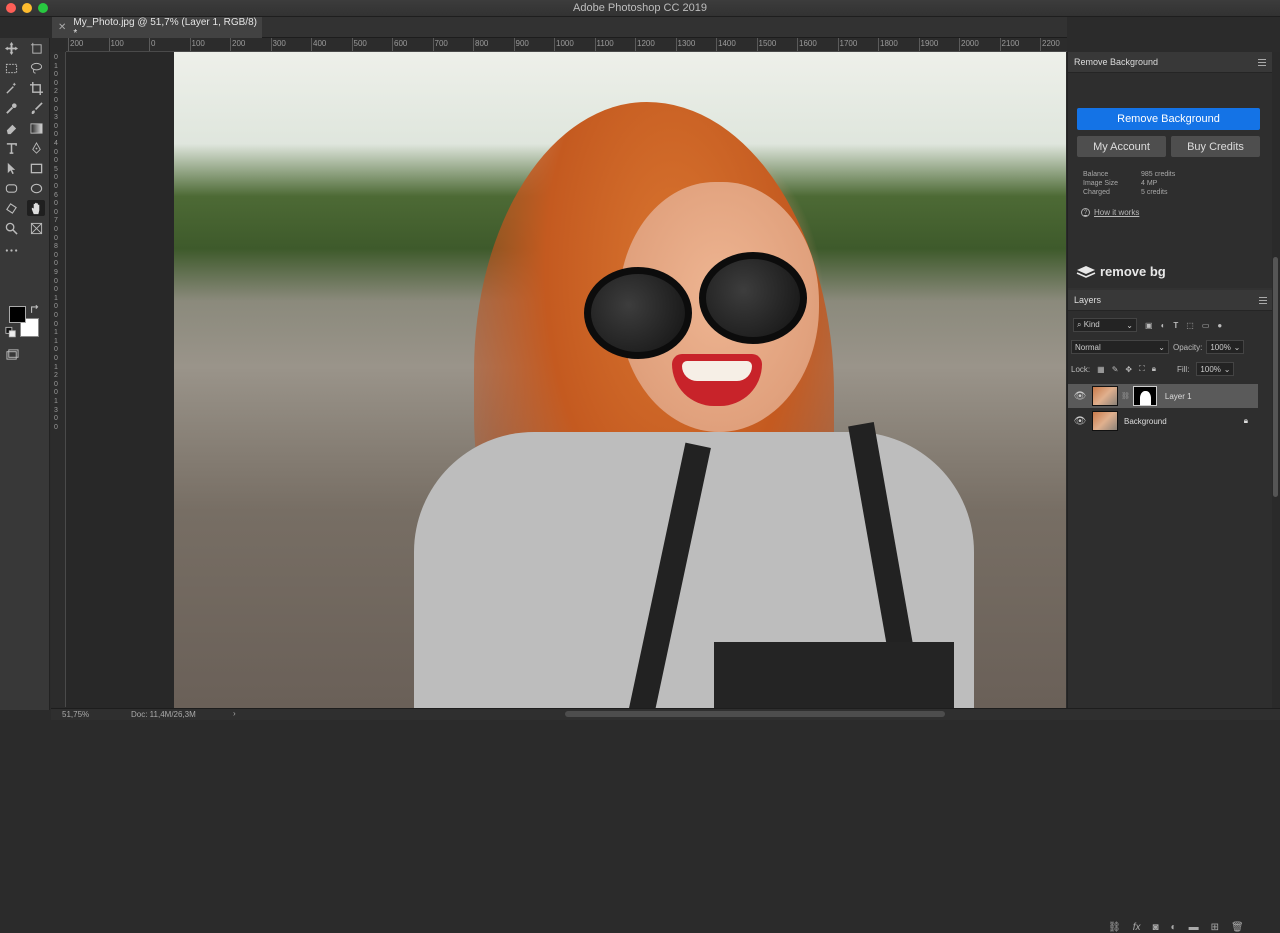 The width and height of the screenshot is (1280, 933). Describe the element at coordinates (1101, 369) in the screenshot. I see `lock-transparent-icon: ▦` at that location.